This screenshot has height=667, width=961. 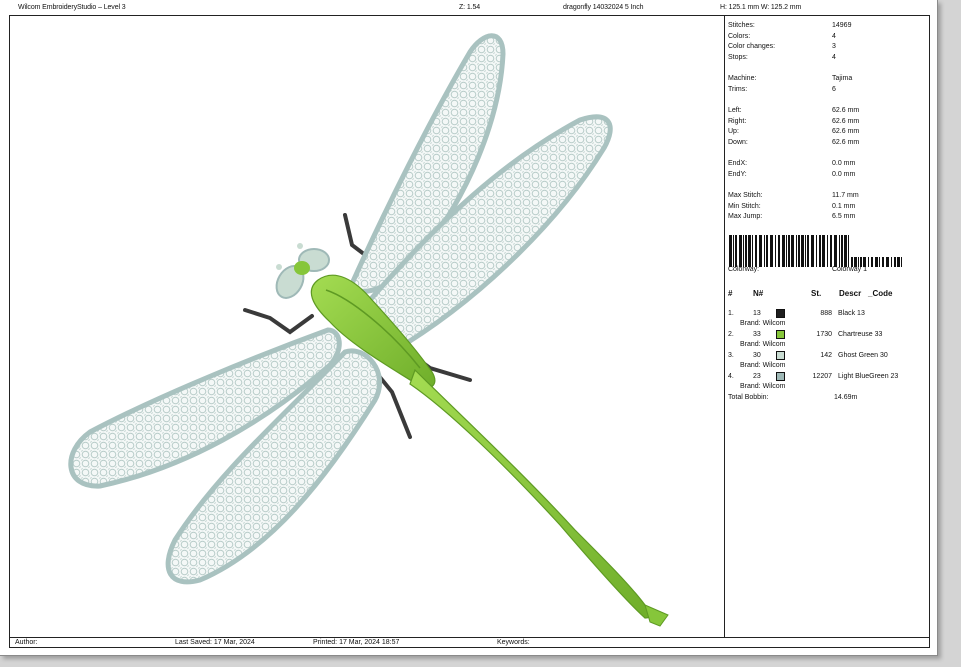 What do you see at coordinates (737, 174) in the screenshot?
I see `stat-label: EndY:` at bounding box center [737, 174].